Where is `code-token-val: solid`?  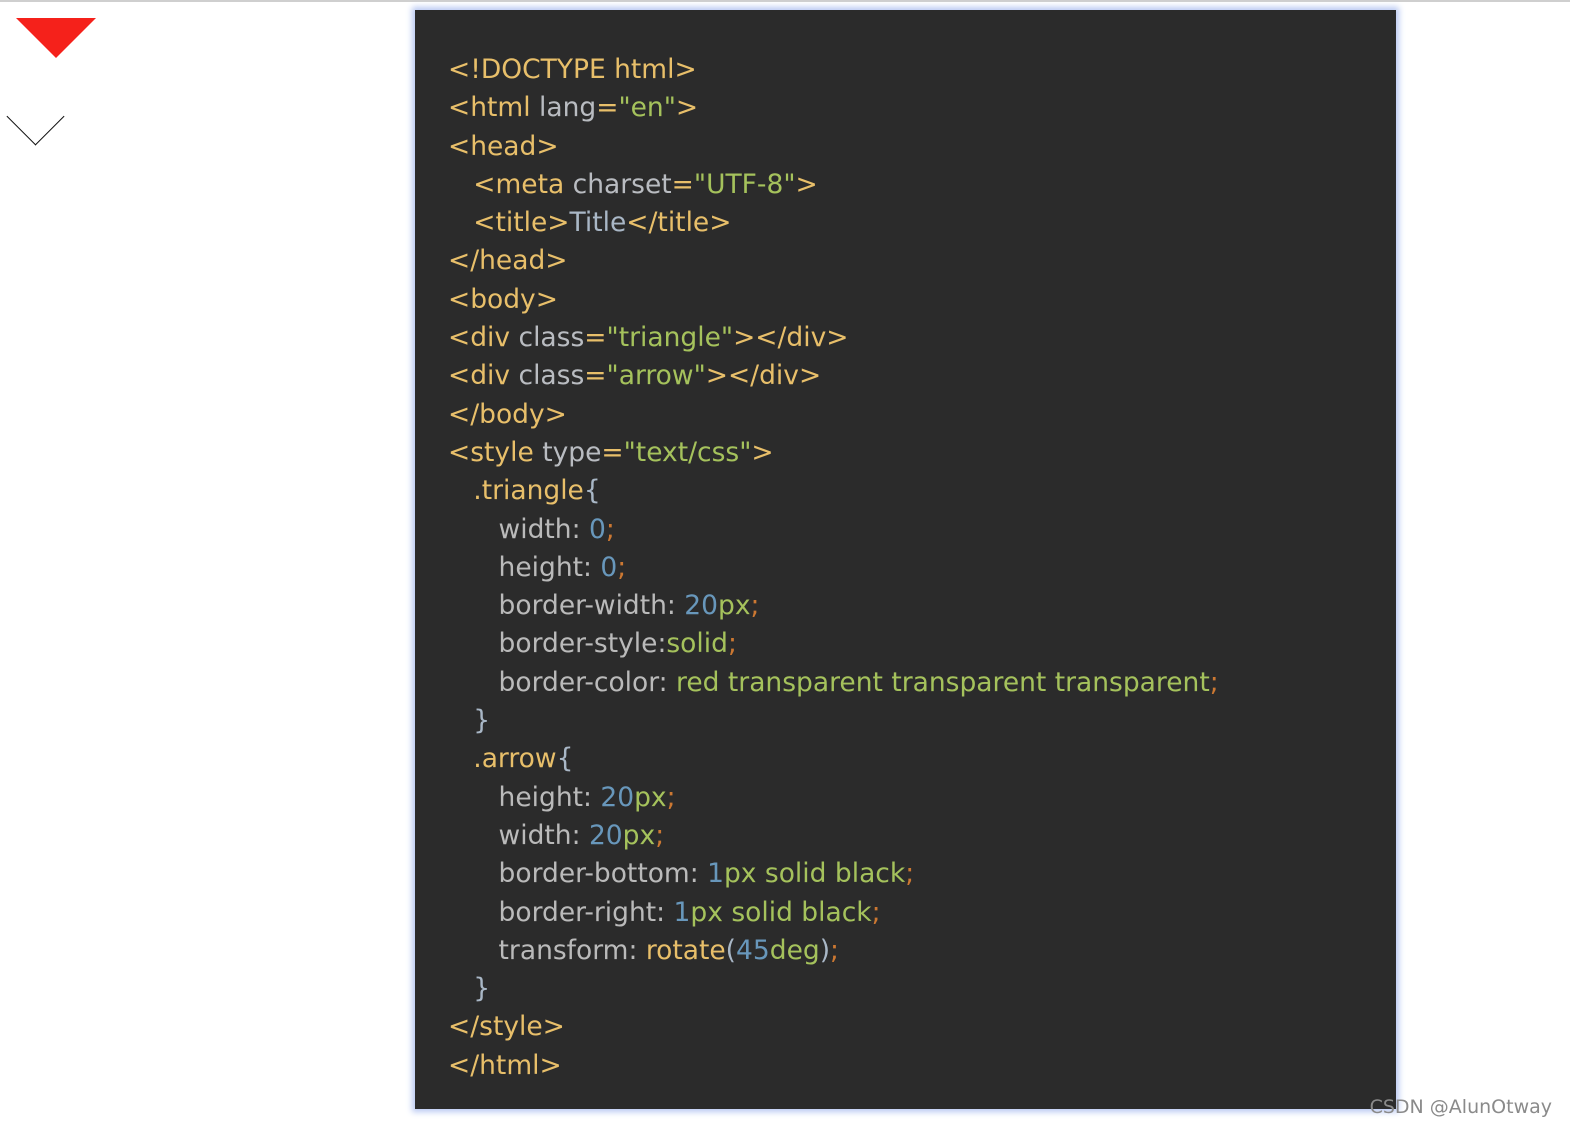 code-token-val: solid is located at coordinates (697, 644).